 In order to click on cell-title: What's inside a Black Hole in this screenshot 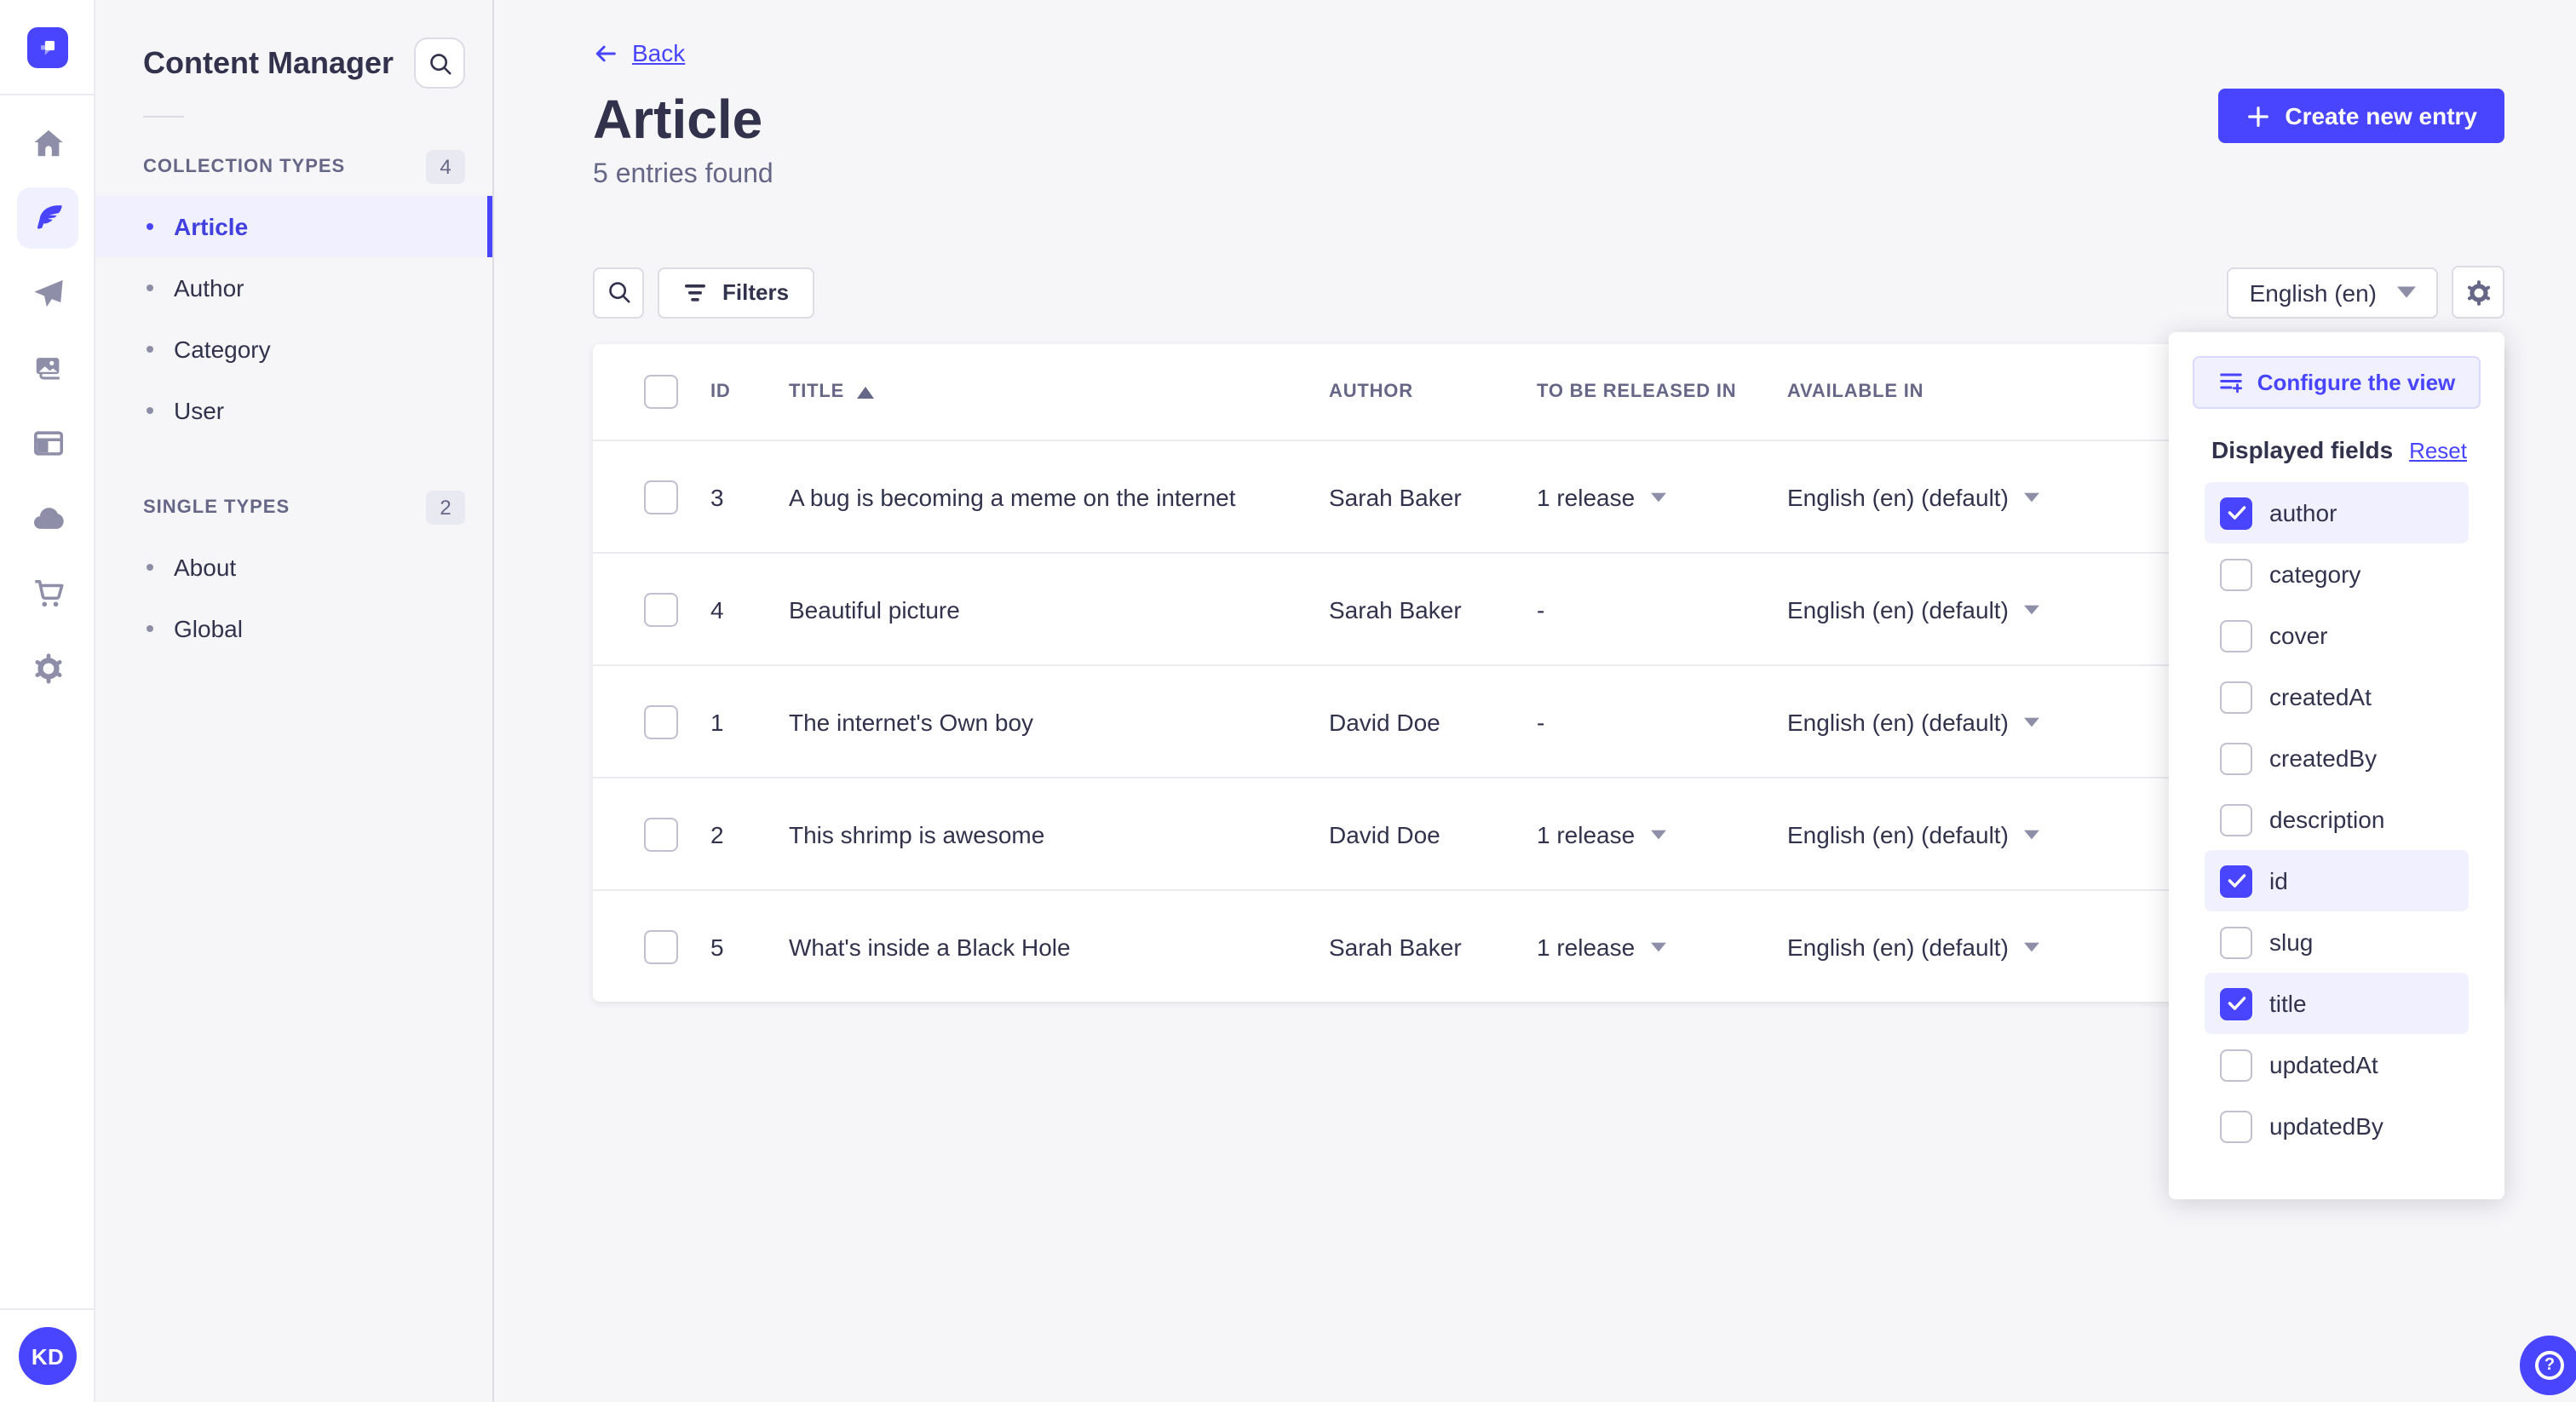, I will do `click(930, 946)`.